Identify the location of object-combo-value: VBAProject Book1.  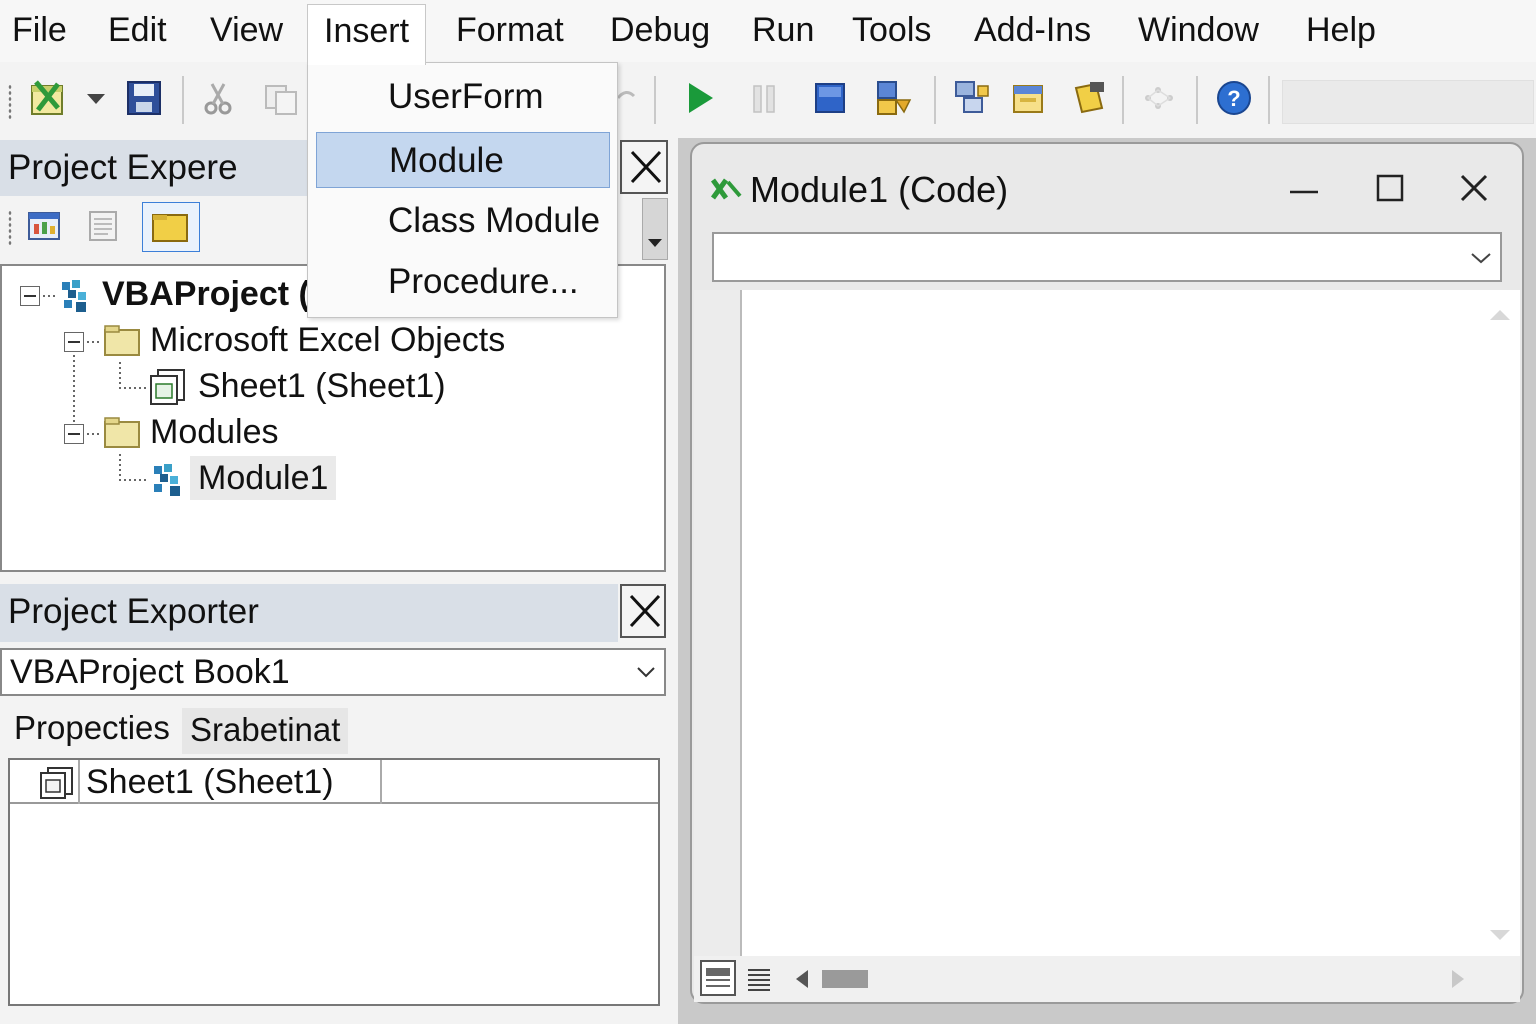
(150, 672).